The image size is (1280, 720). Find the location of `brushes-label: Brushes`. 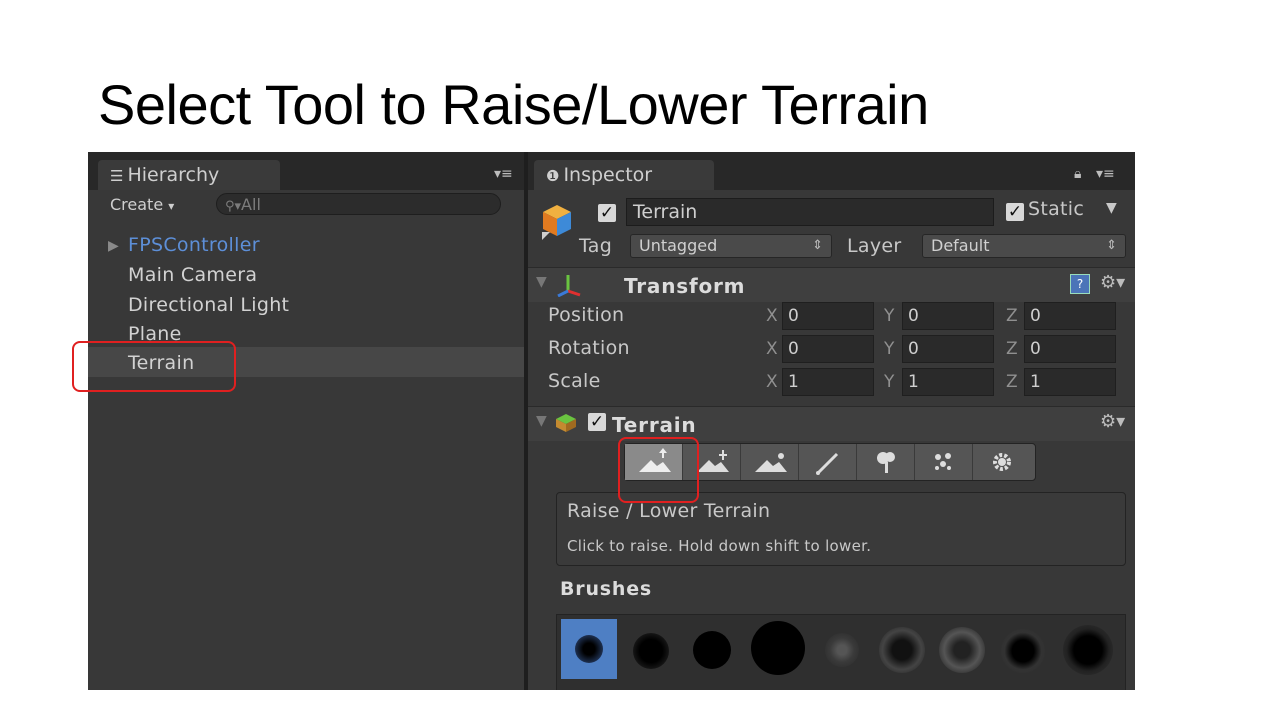

brushes-label: Brushes is located at coordinates (606, 589).